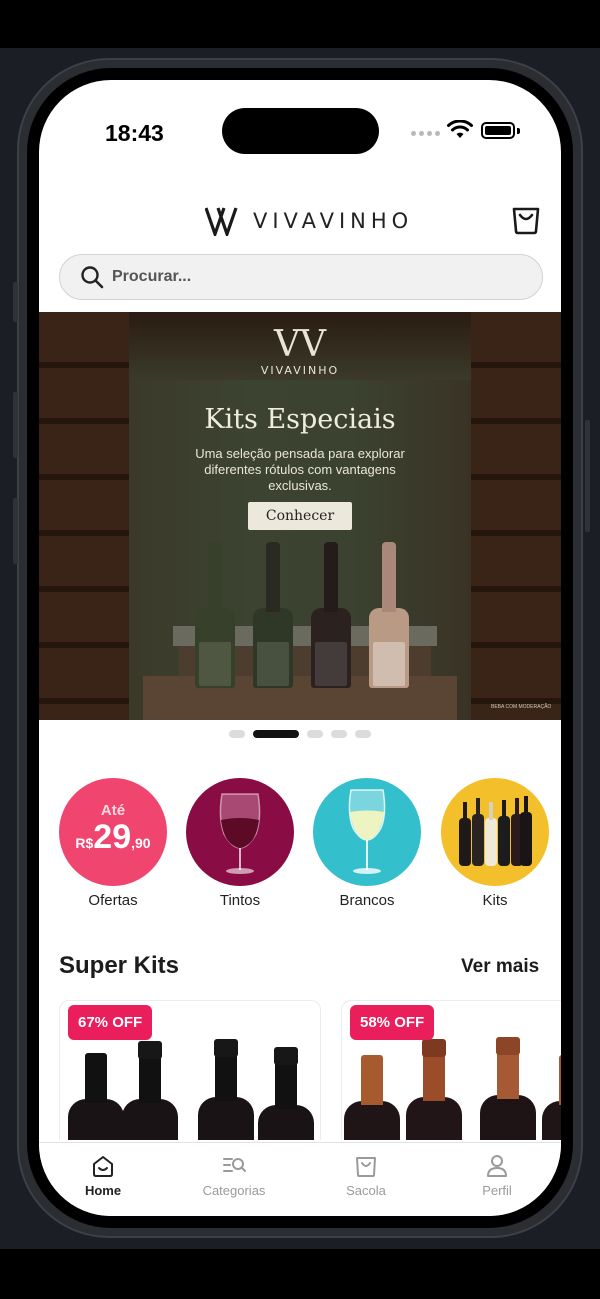  I want to click on discount-badge: 58% OFF, so click(392, 1022).